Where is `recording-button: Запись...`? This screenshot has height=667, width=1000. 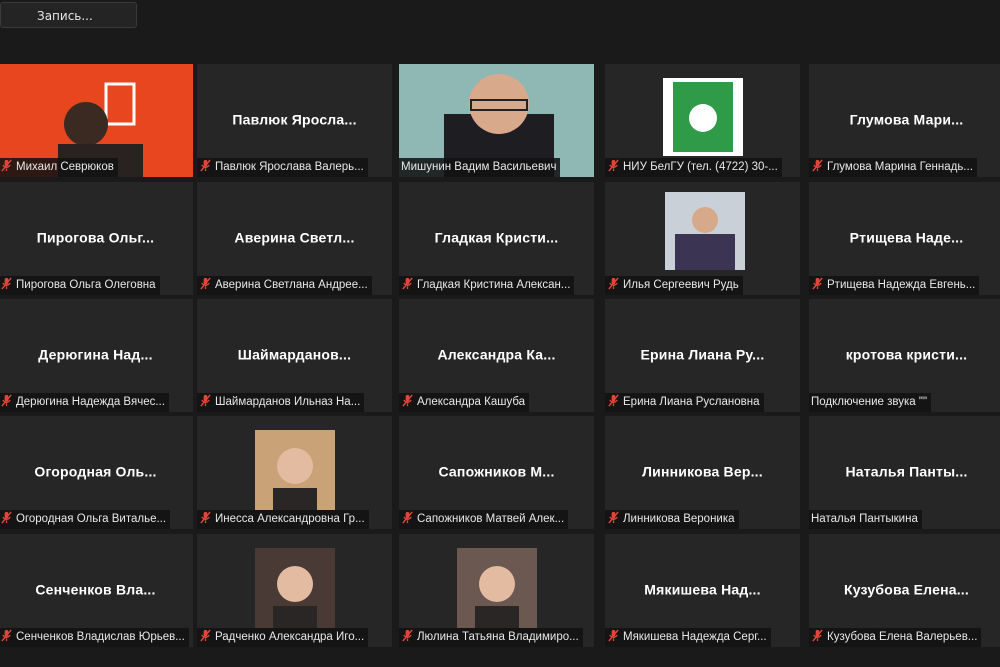 recording-button: Запись... is located at coordinates (68, 15).